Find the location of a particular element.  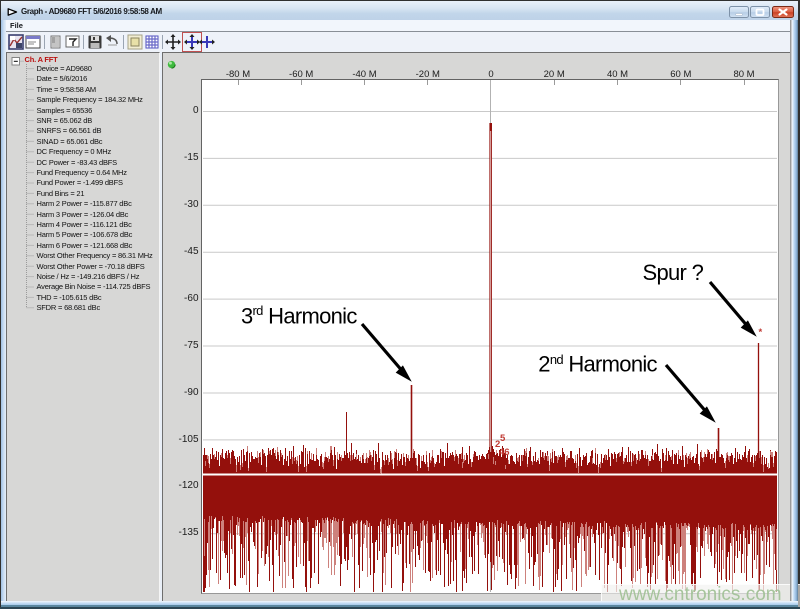

svg-text: 5 is located at coordinates (503, 438).